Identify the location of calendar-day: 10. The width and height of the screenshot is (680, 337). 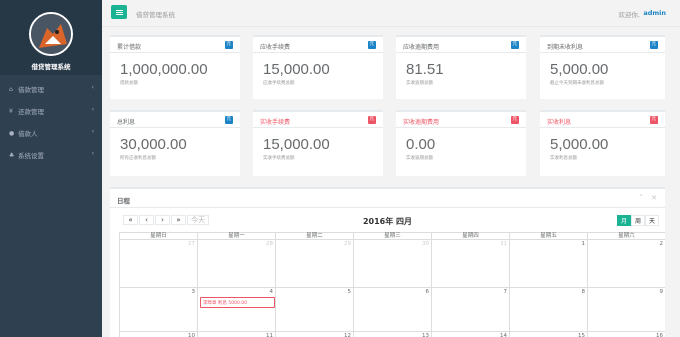
(158, 334).